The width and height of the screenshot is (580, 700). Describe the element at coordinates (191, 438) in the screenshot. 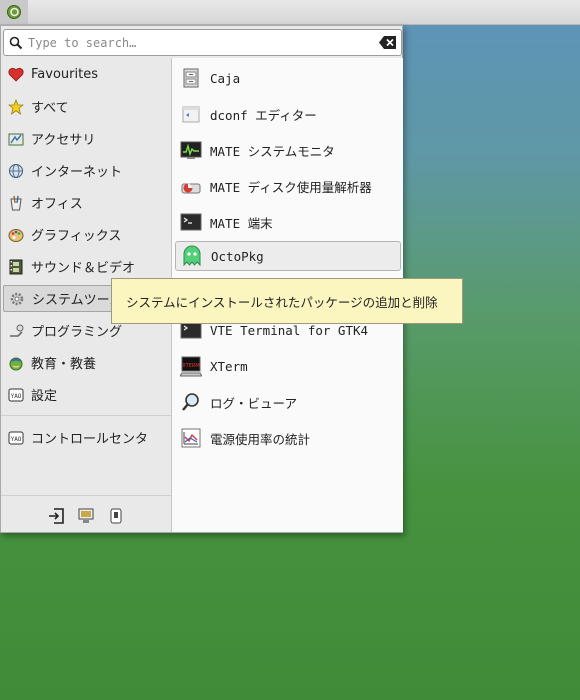

I see `power-stats-icon` at that location.